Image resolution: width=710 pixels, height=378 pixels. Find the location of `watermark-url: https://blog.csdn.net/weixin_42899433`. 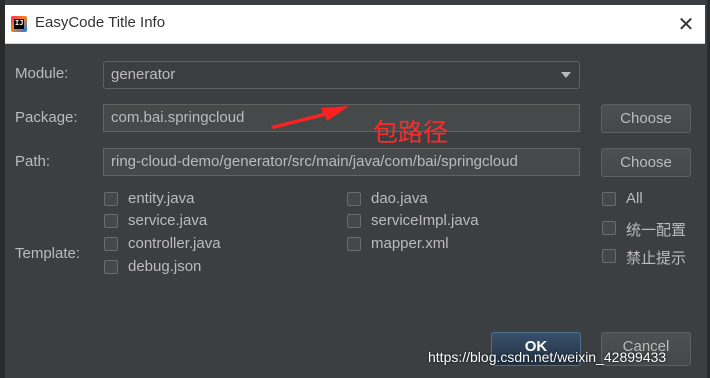

watermark-url: https://blog.csdn.net/weixin_42899433 is located at coordinates (547, 357).